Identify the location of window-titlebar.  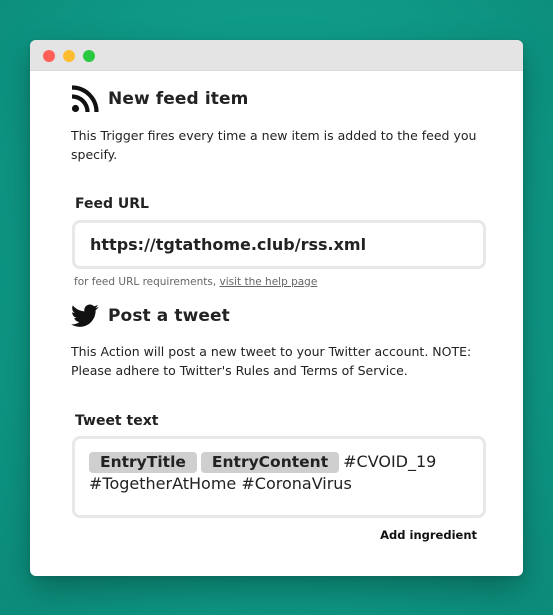
(276, 55).